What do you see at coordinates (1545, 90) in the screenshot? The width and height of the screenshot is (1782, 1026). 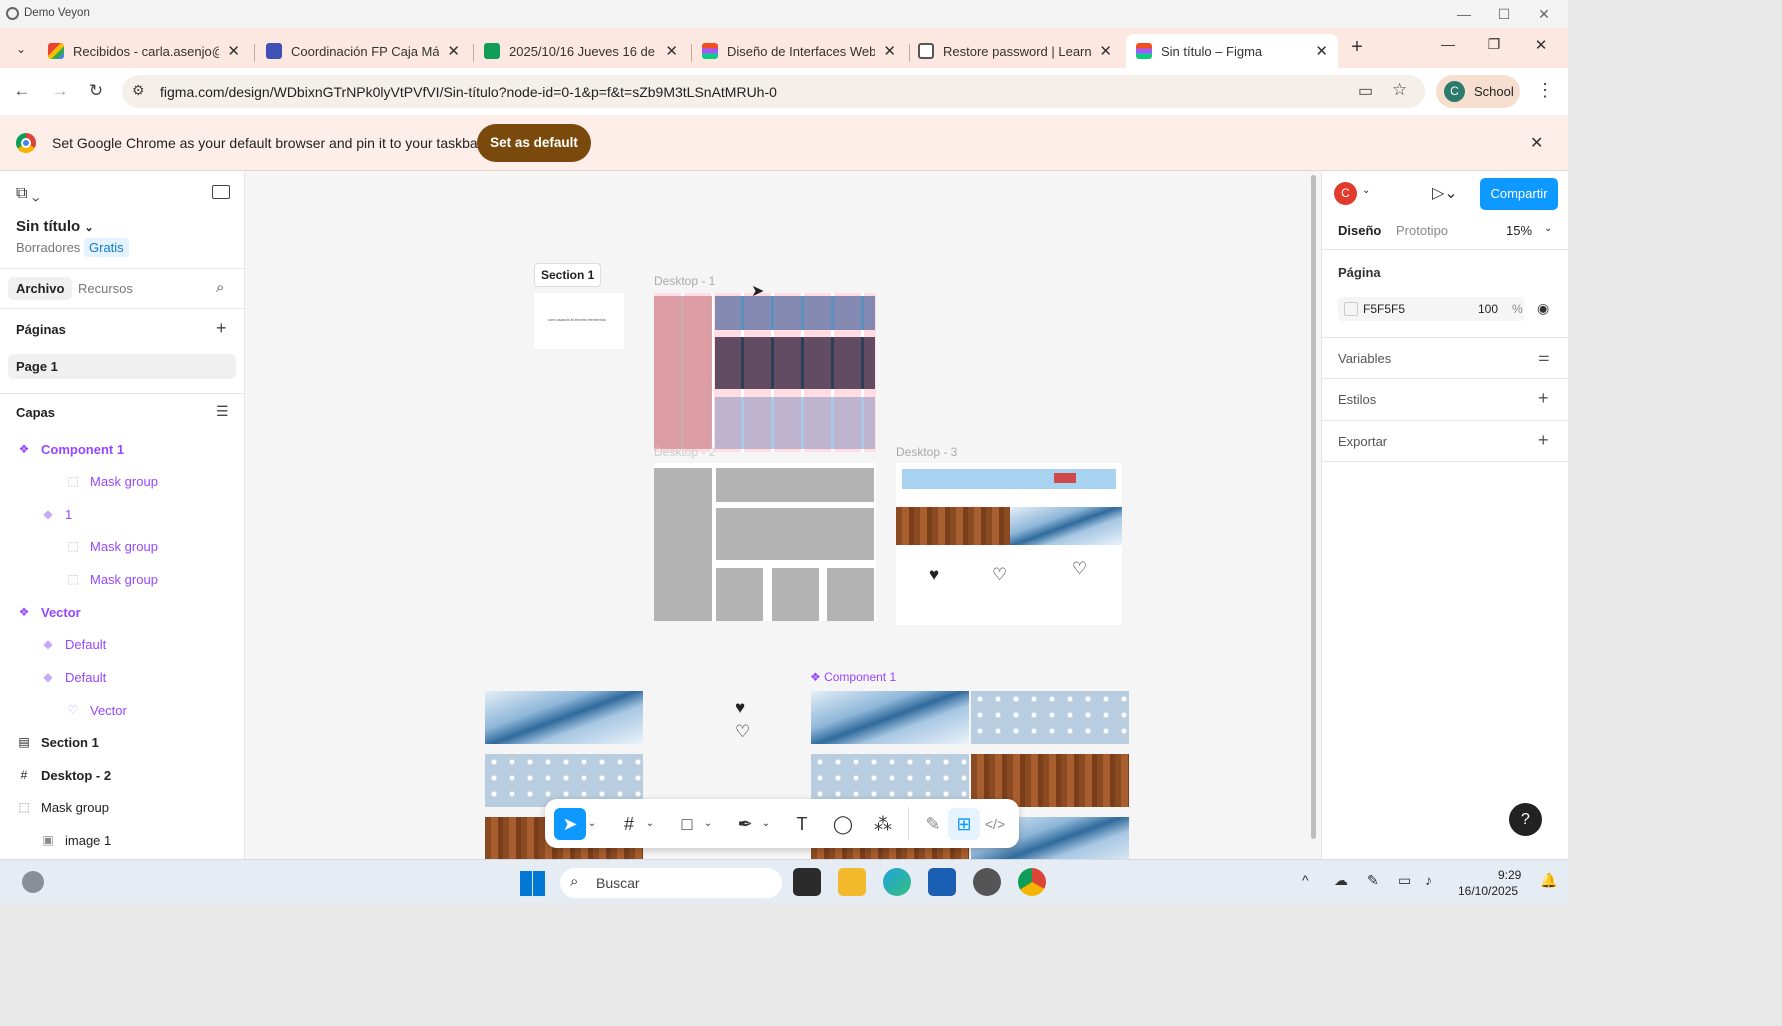 I see `menu-kebab-icon: ⋮` at bounding box center [1545, 90].